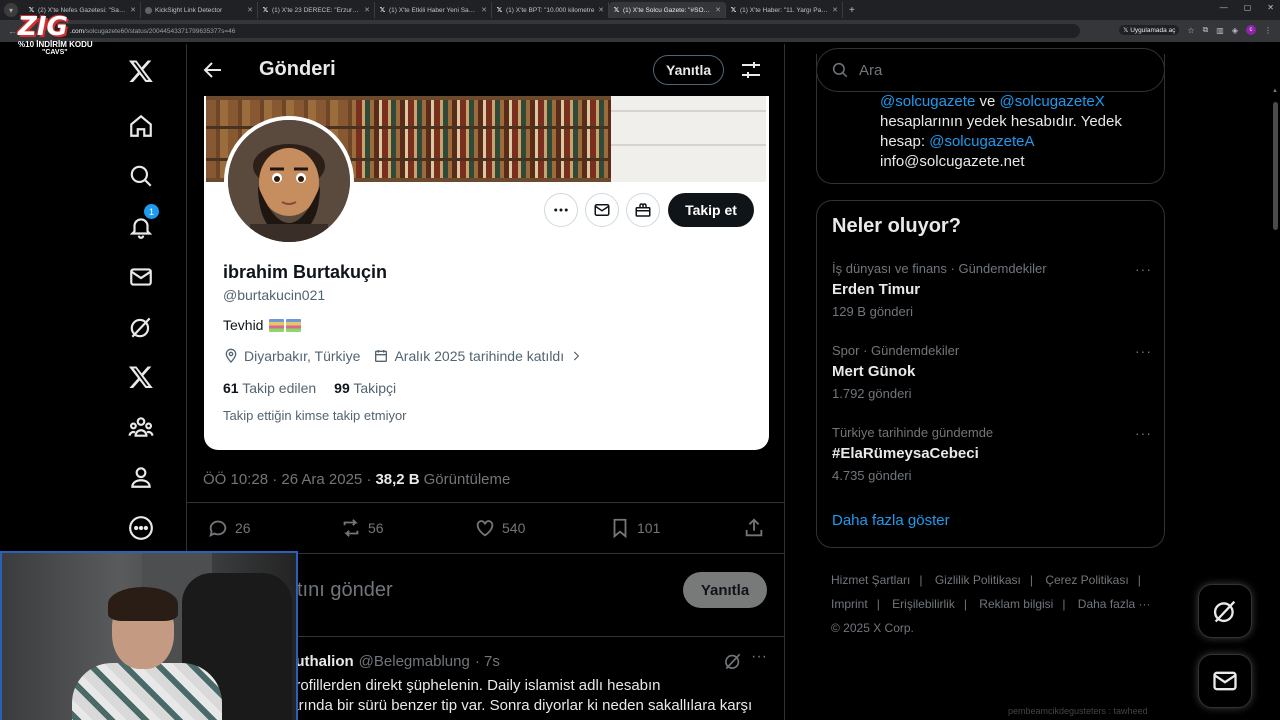 Image resolution: width=1280 pixels, height=720 pixels. I want to click on calendar-icon, so click(381, 356).